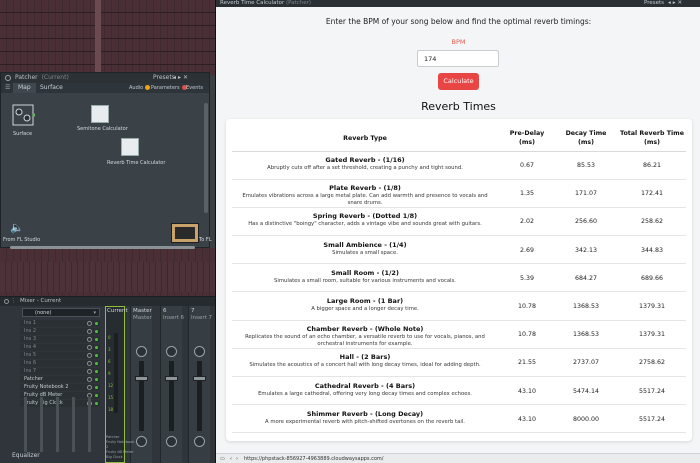 This screenshot has height=463, width=700. Describe the element at coordinates (41, 301) in the screenshot. I see `mixer-title: Mixer - Current` at that location.